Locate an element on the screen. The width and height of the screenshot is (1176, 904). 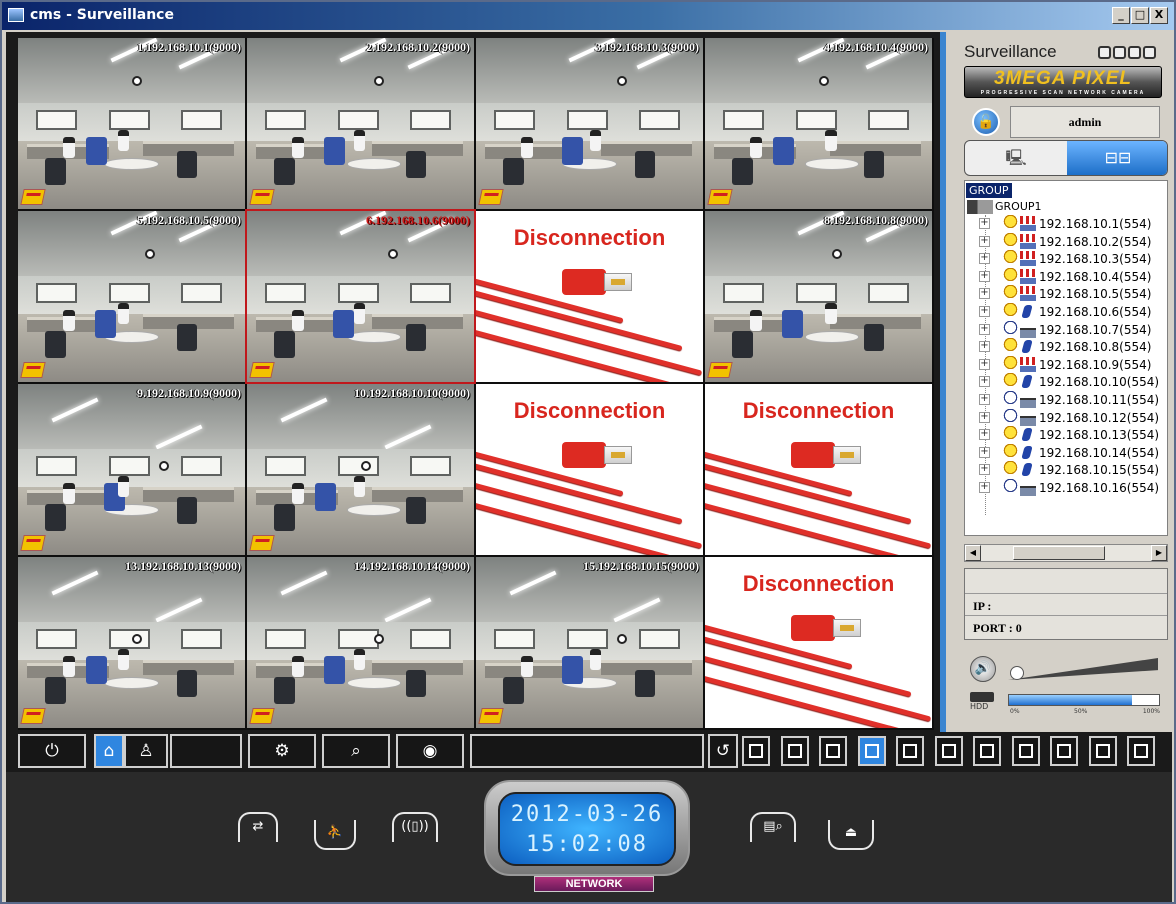
tree-device-item: +192.168.10.11(554) is located at coordinates (1073, 400).